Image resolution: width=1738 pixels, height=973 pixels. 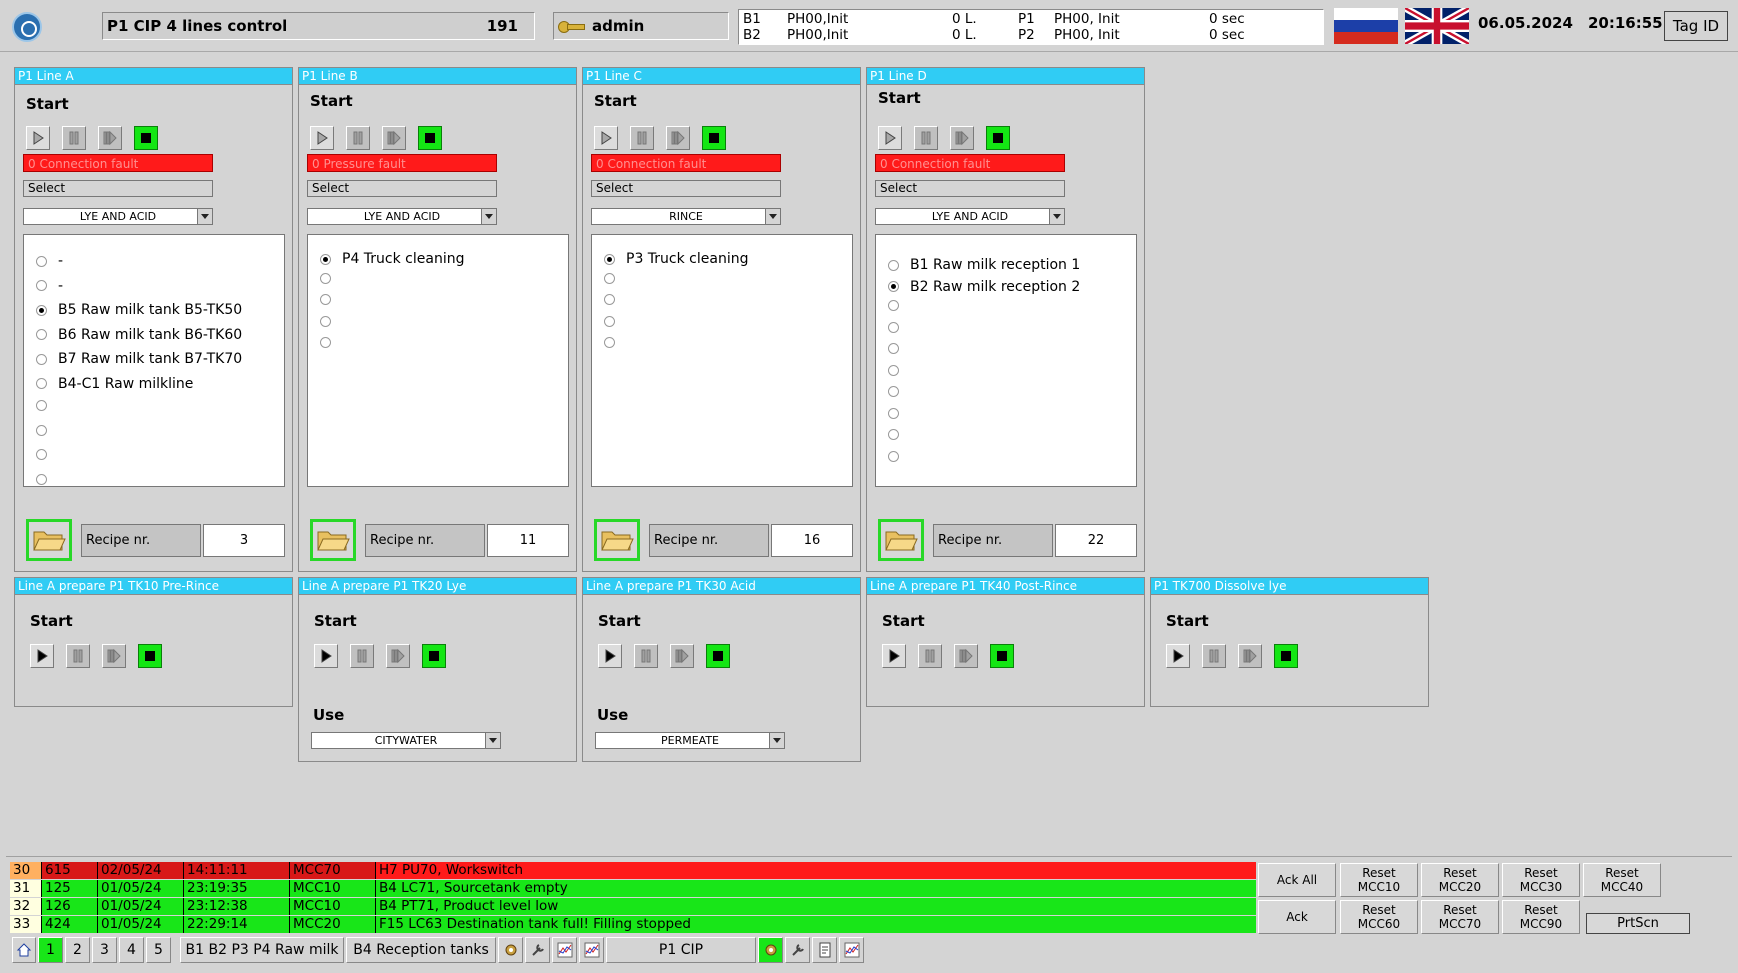 I want to click on line-b-program-dropdown: LYE AND ACID, so click(x=402, y=216).